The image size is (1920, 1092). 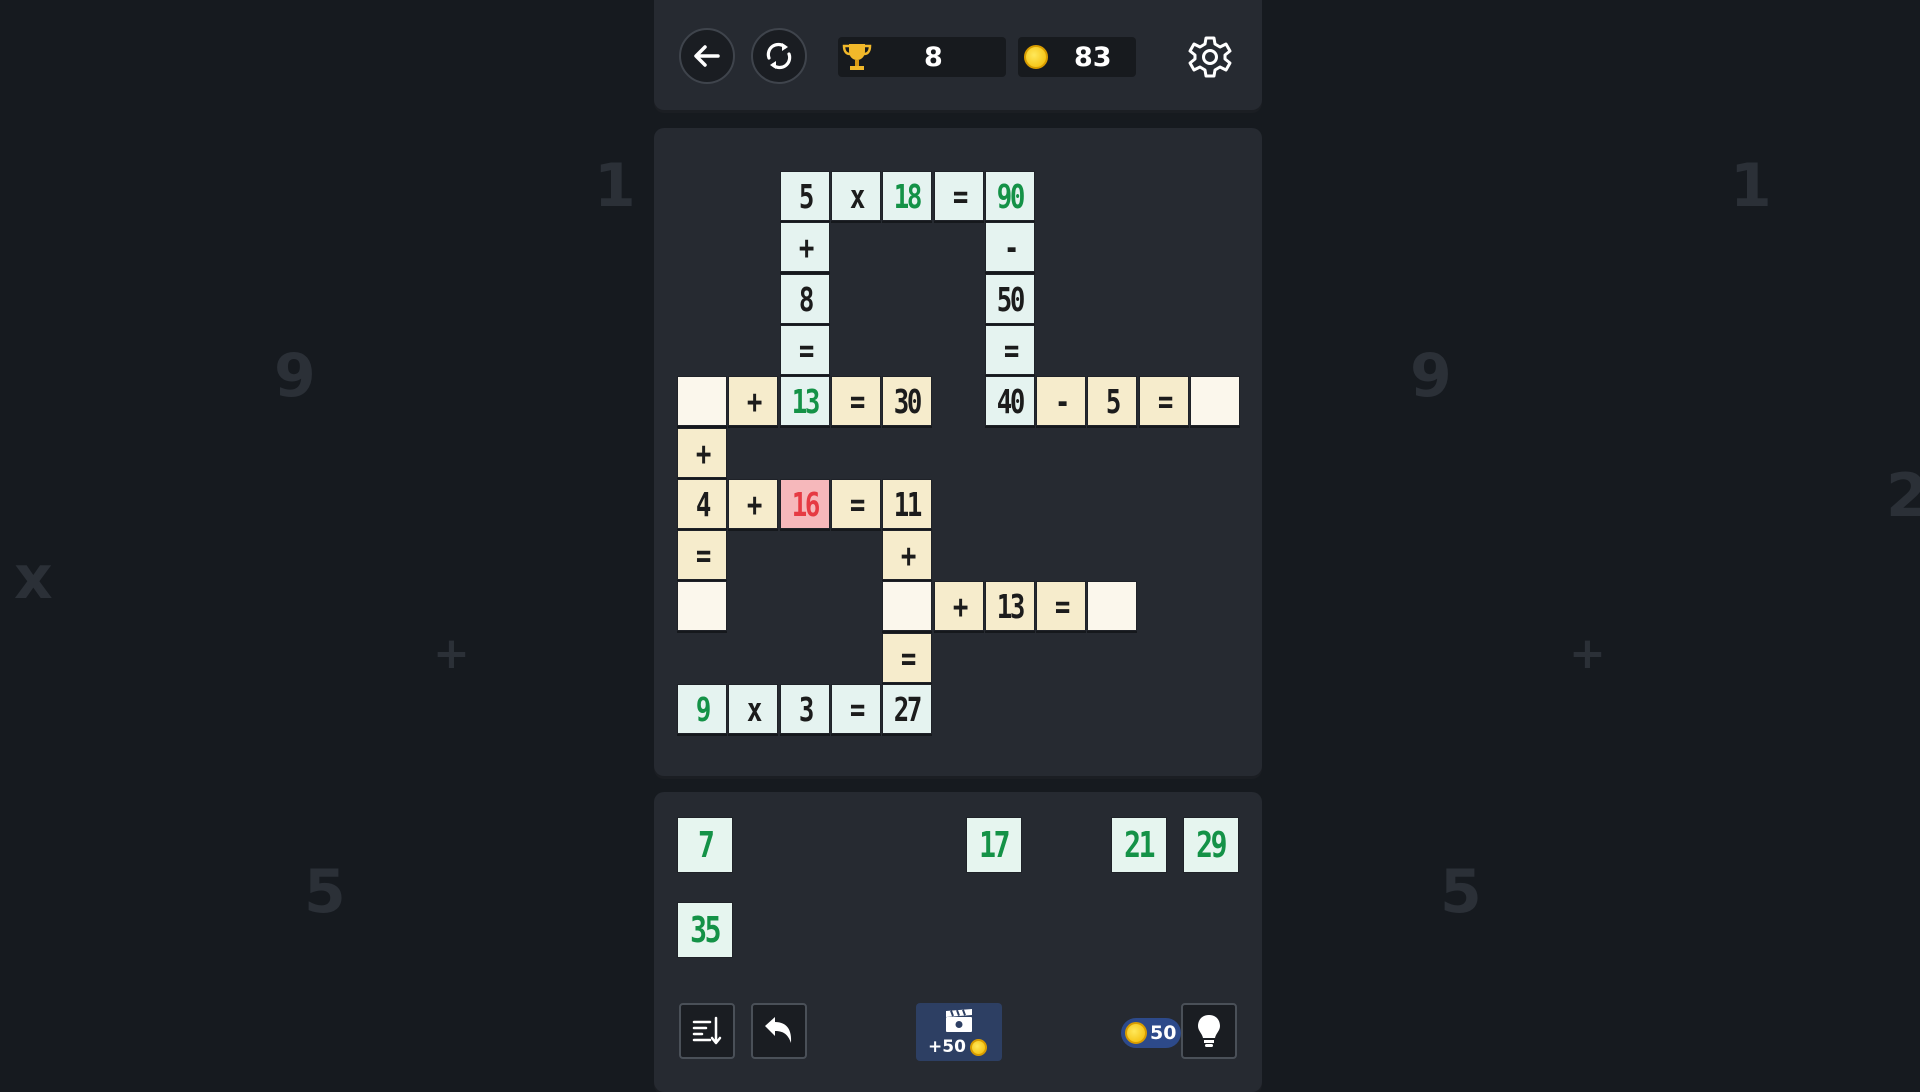 What do you see at coordinates (1139, 845) in the screenshot?
I see `number-tile: 21` at bounding box center [1139, 845].